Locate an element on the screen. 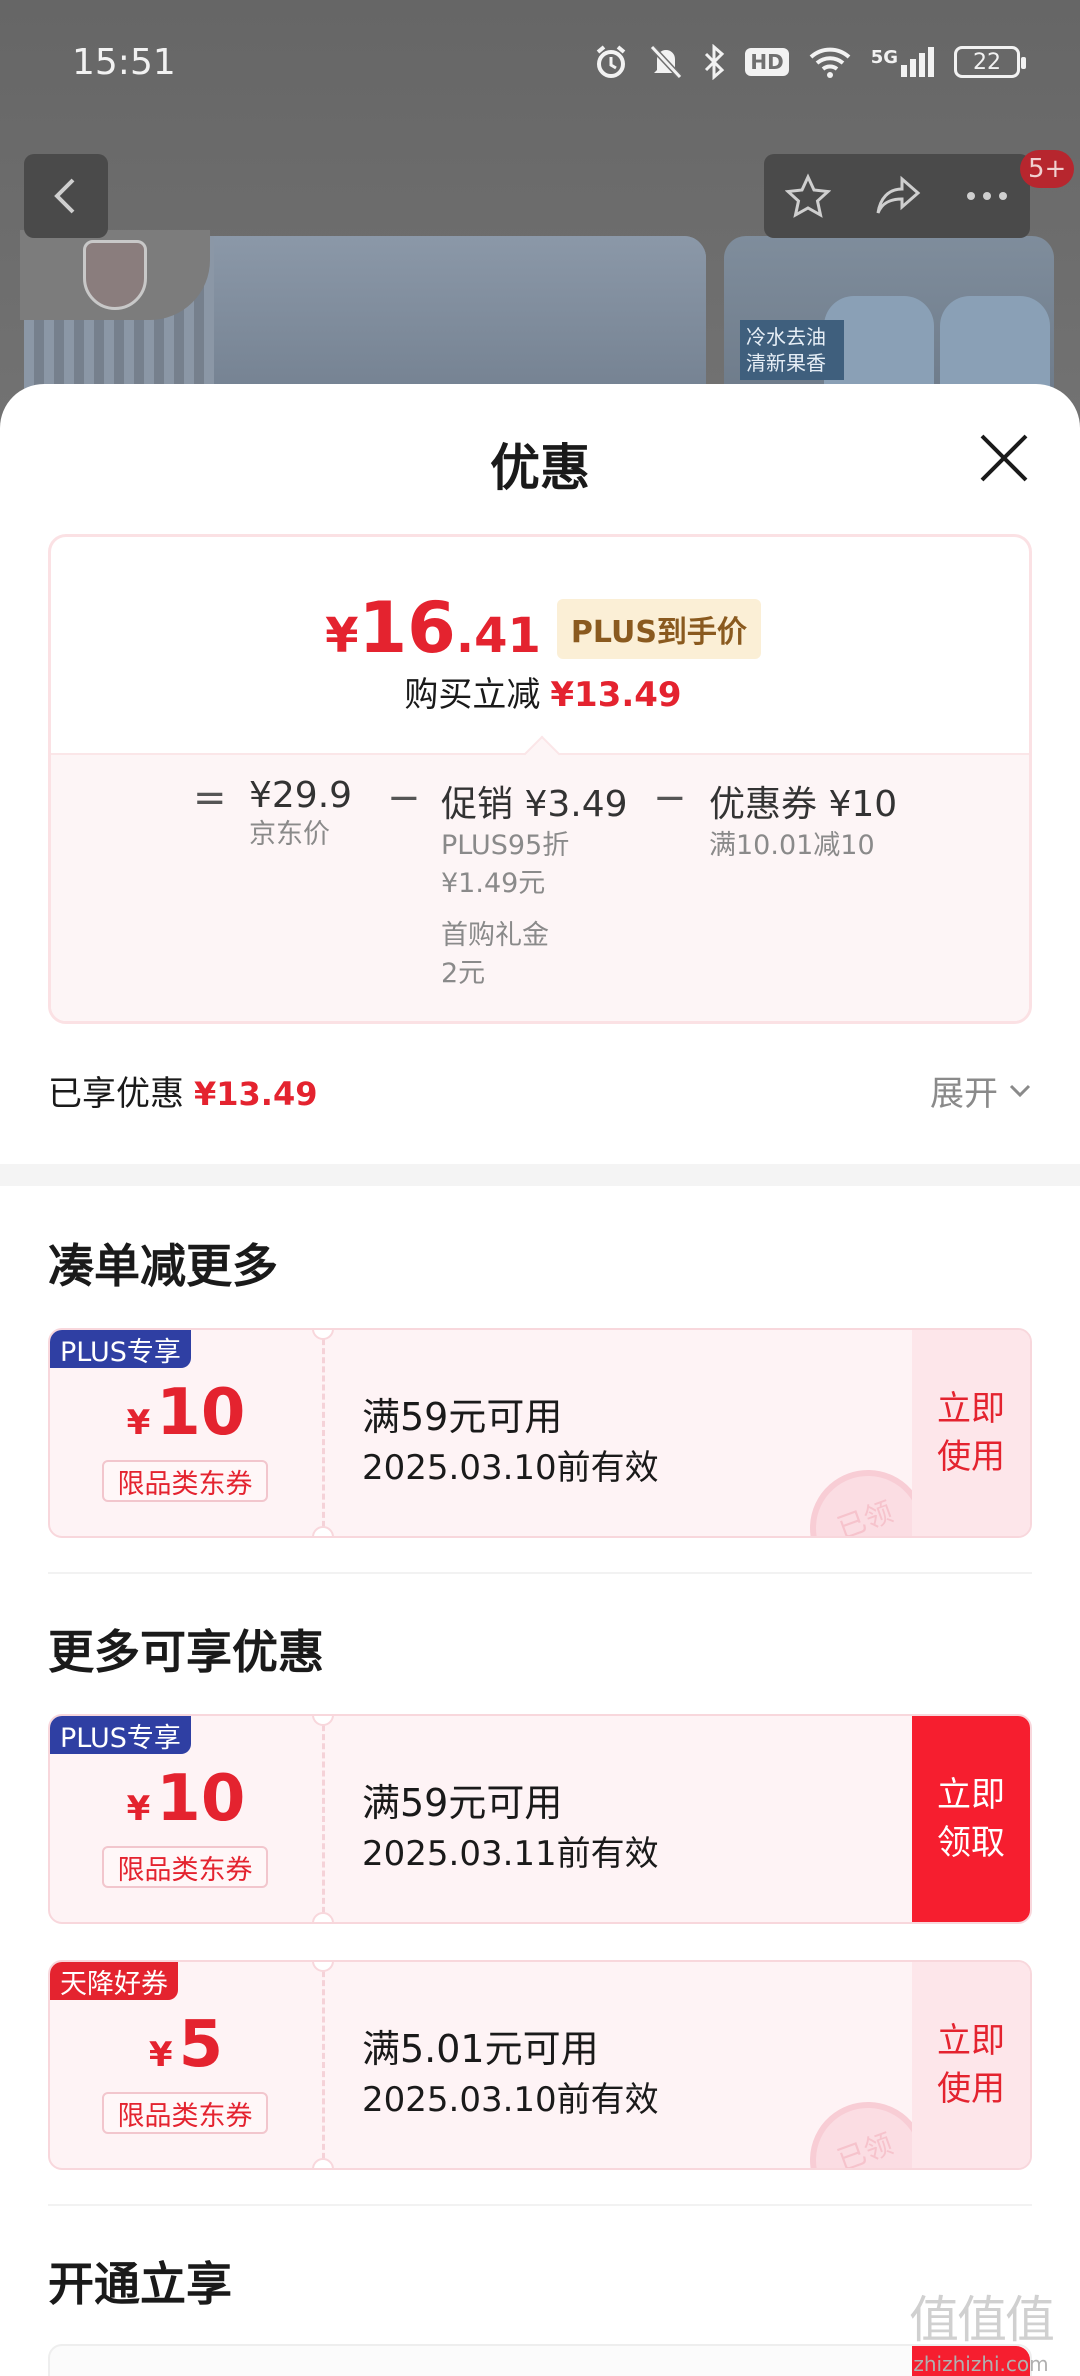  network-type: 5G is located at coordinates (884, 57).